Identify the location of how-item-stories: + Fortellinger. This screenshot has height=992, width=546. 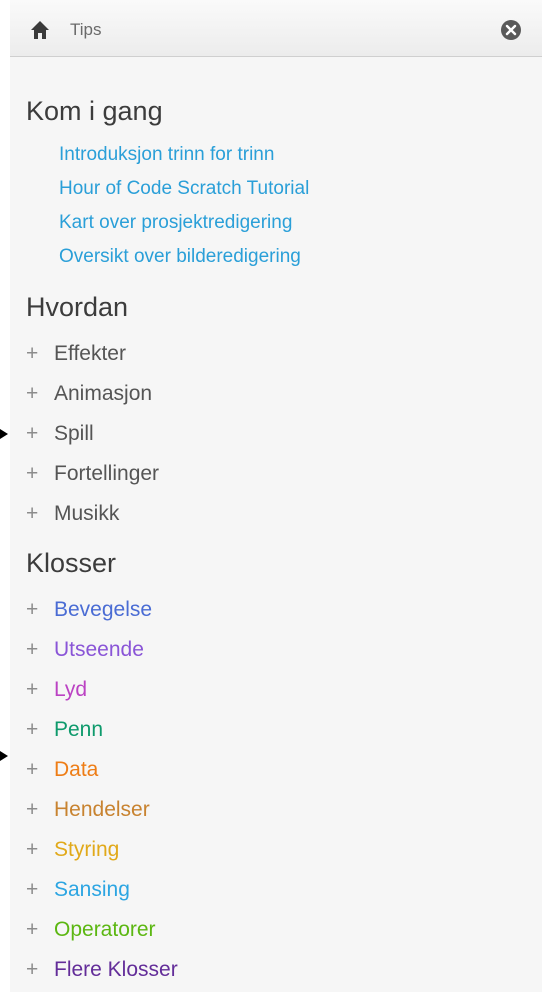
(276, 474).